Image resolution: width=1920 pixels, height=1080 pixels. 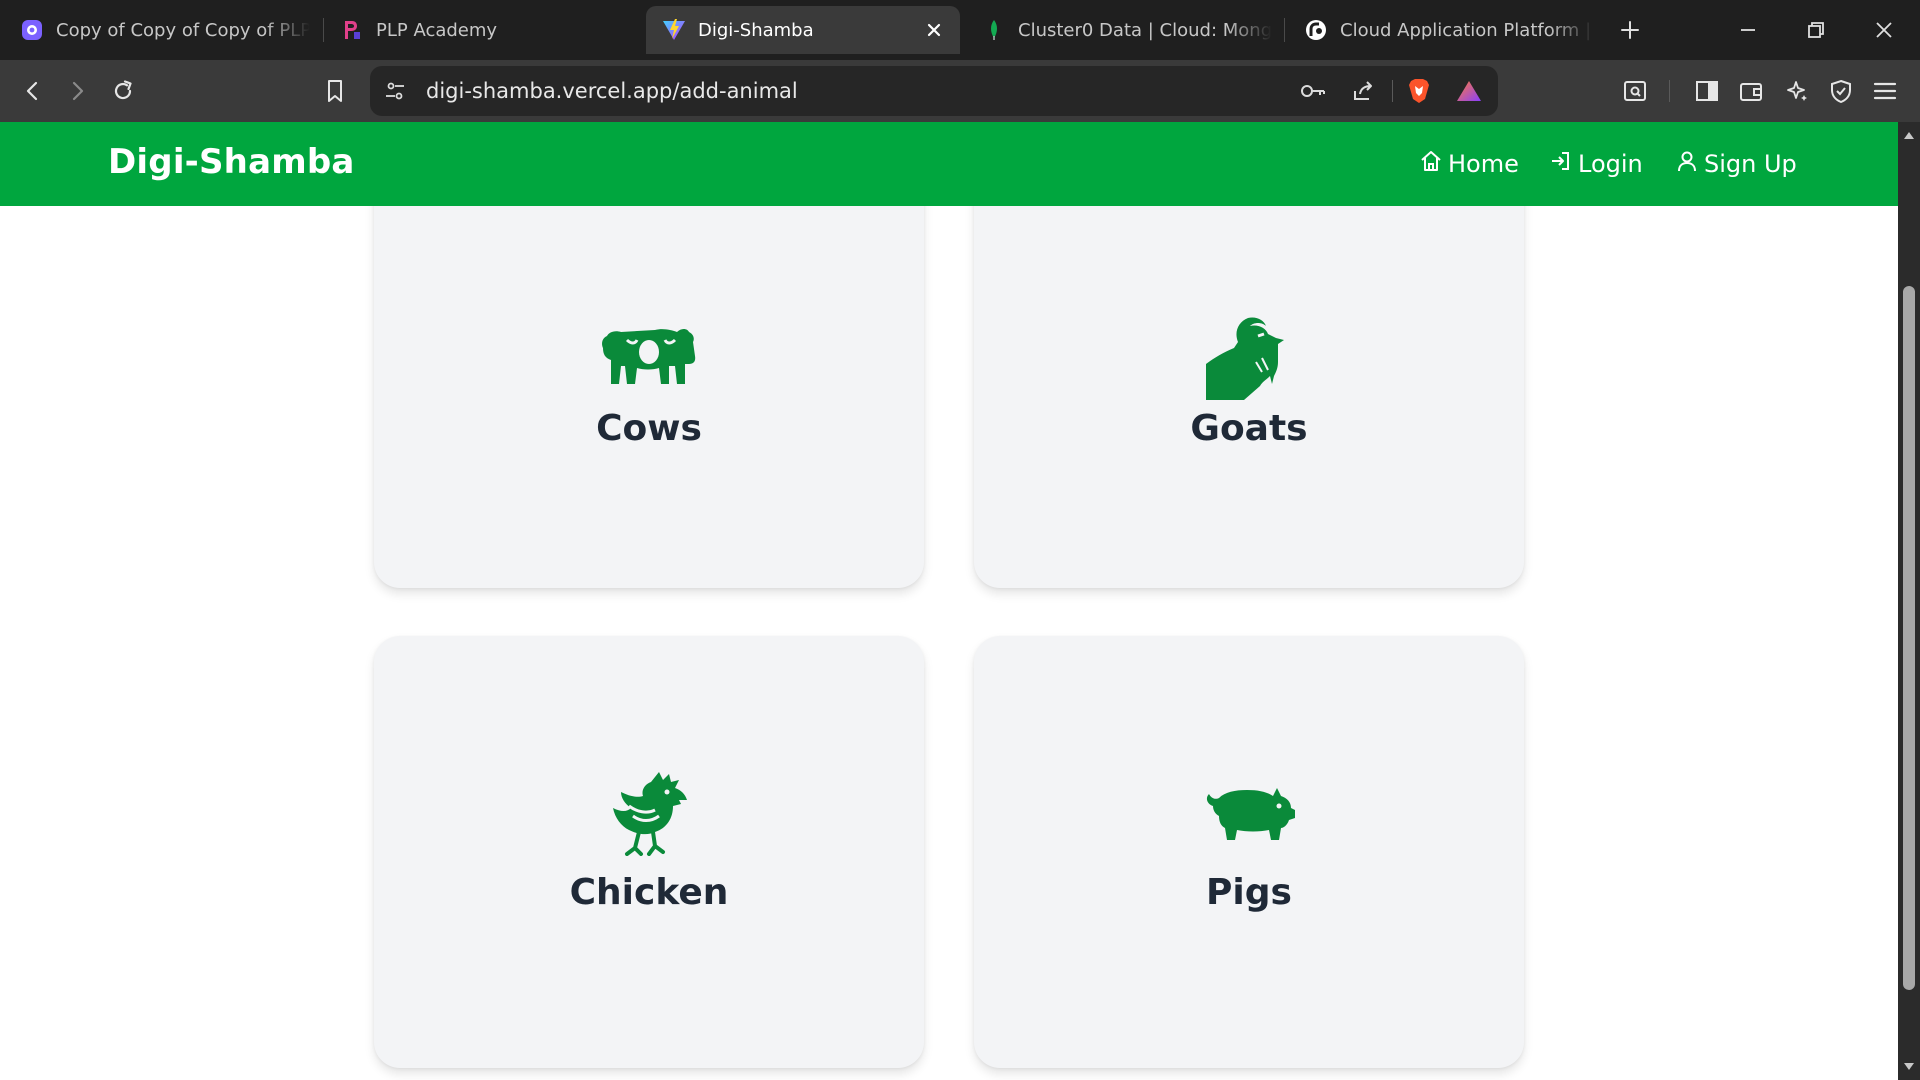 What do you see at coordinates (32, 30) in the screenshot?
I see `canva-icon` at bounding box center [32, 30].